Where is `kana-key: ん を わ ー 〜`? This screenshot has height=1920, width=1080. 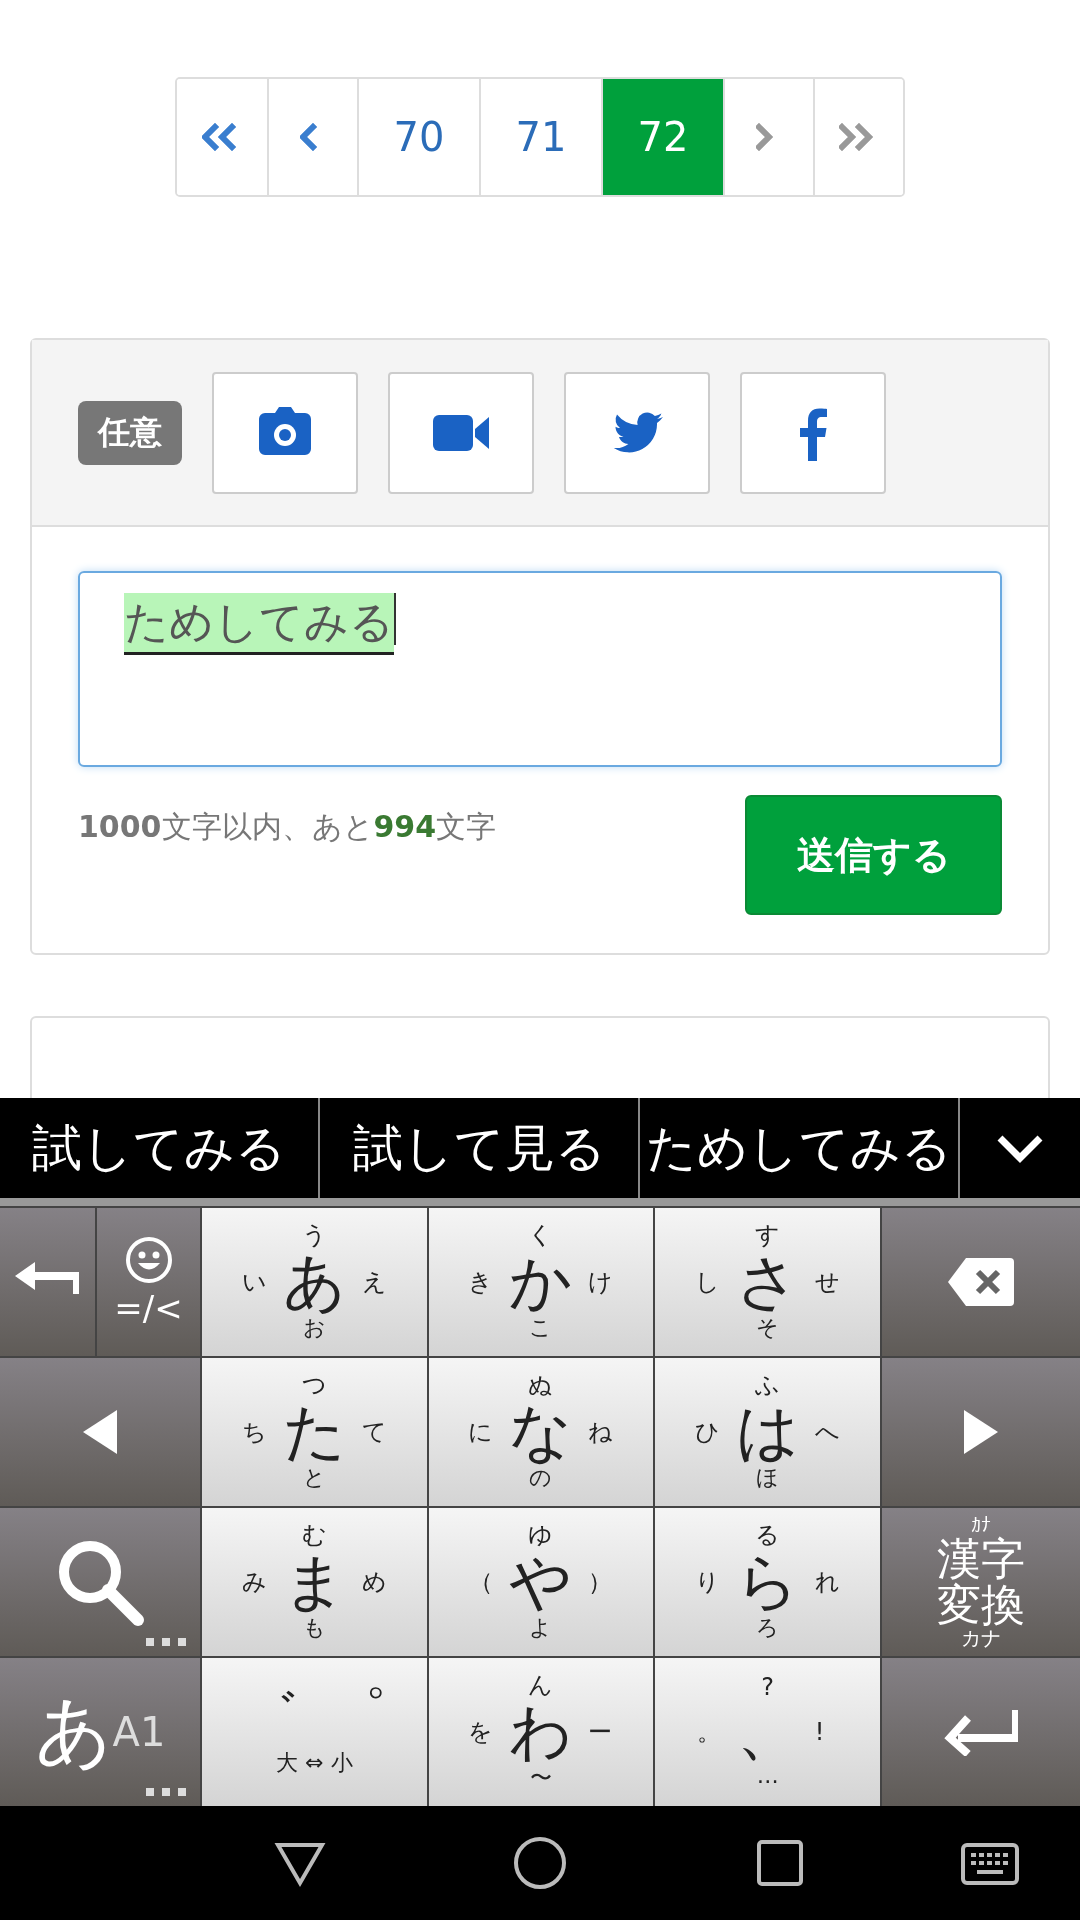 kana-key: ん を わ ー 〜 is located at coordinates (541, 1732).